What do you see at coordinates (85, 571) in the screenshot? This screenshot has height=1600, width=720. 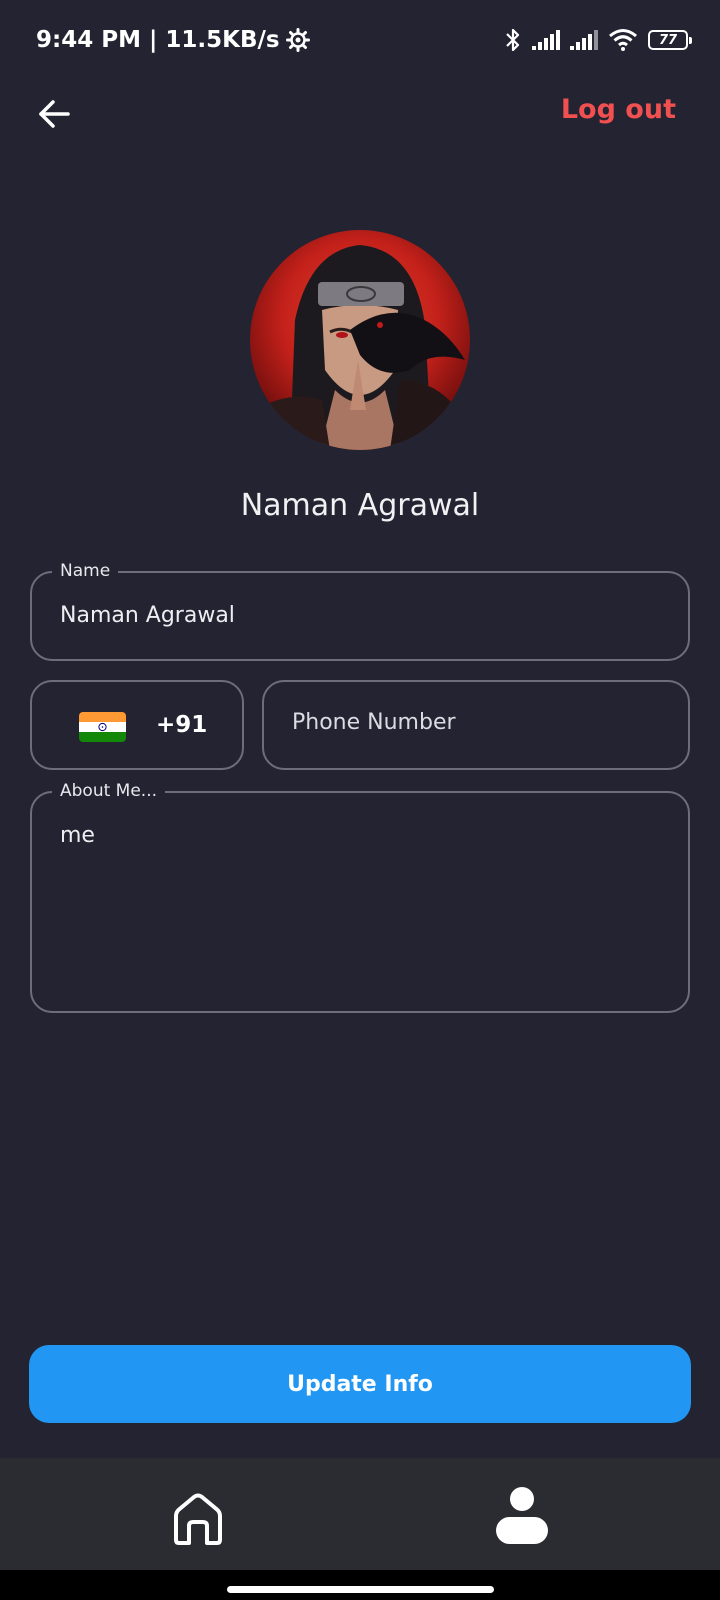 I see `name-field-label: Name` at bounding box center [85, 571].